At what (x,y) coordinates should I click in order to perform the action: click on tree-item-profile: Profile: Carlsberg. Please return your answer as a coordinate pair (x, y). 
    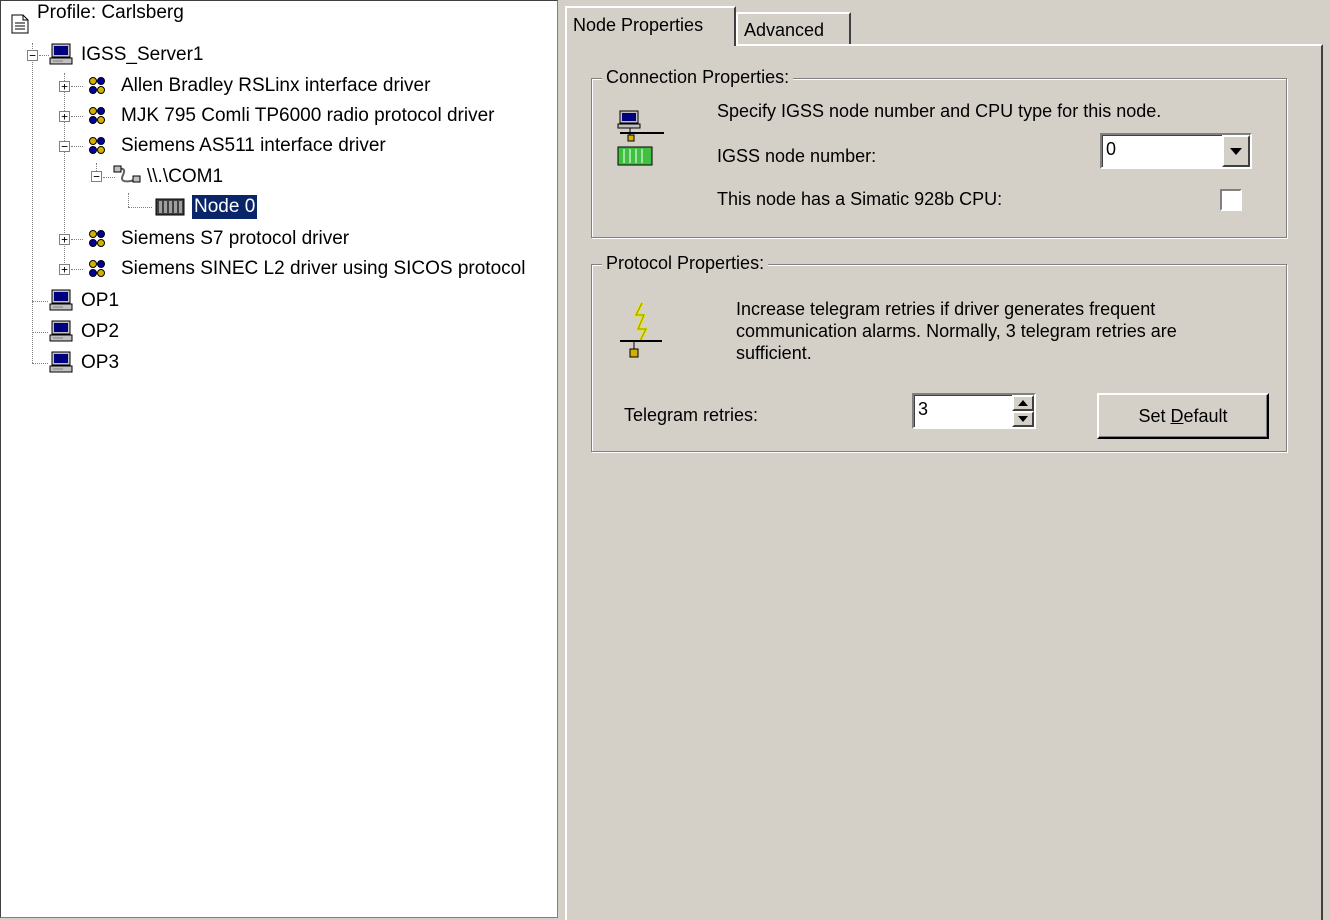
    Looking at the image, I should click on (276, 20).